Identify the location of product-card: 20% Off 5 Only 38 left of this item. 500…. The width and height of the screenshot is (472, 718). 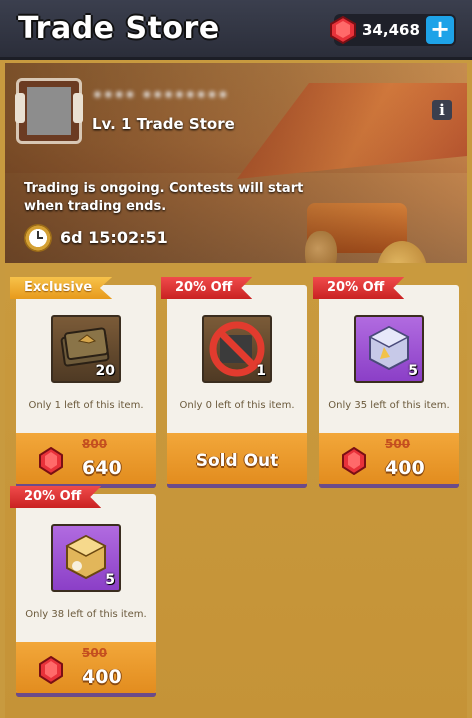
(83, 591).